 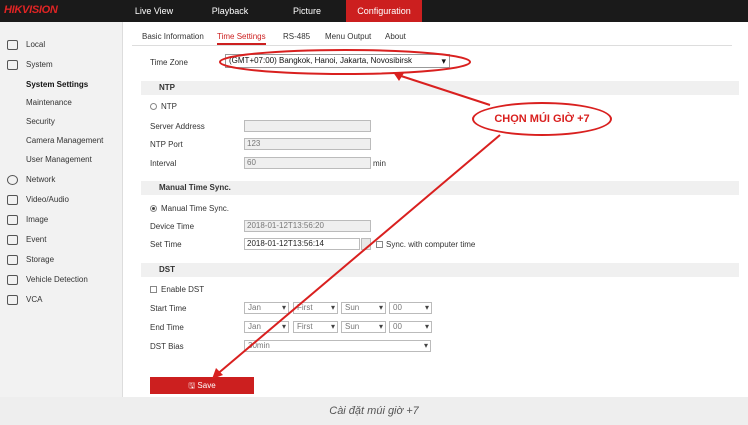 What do you see at coordinates (442, 89) in the screenshot?
I see `arrow-to-time-zone` at bounding box center [442, 89].